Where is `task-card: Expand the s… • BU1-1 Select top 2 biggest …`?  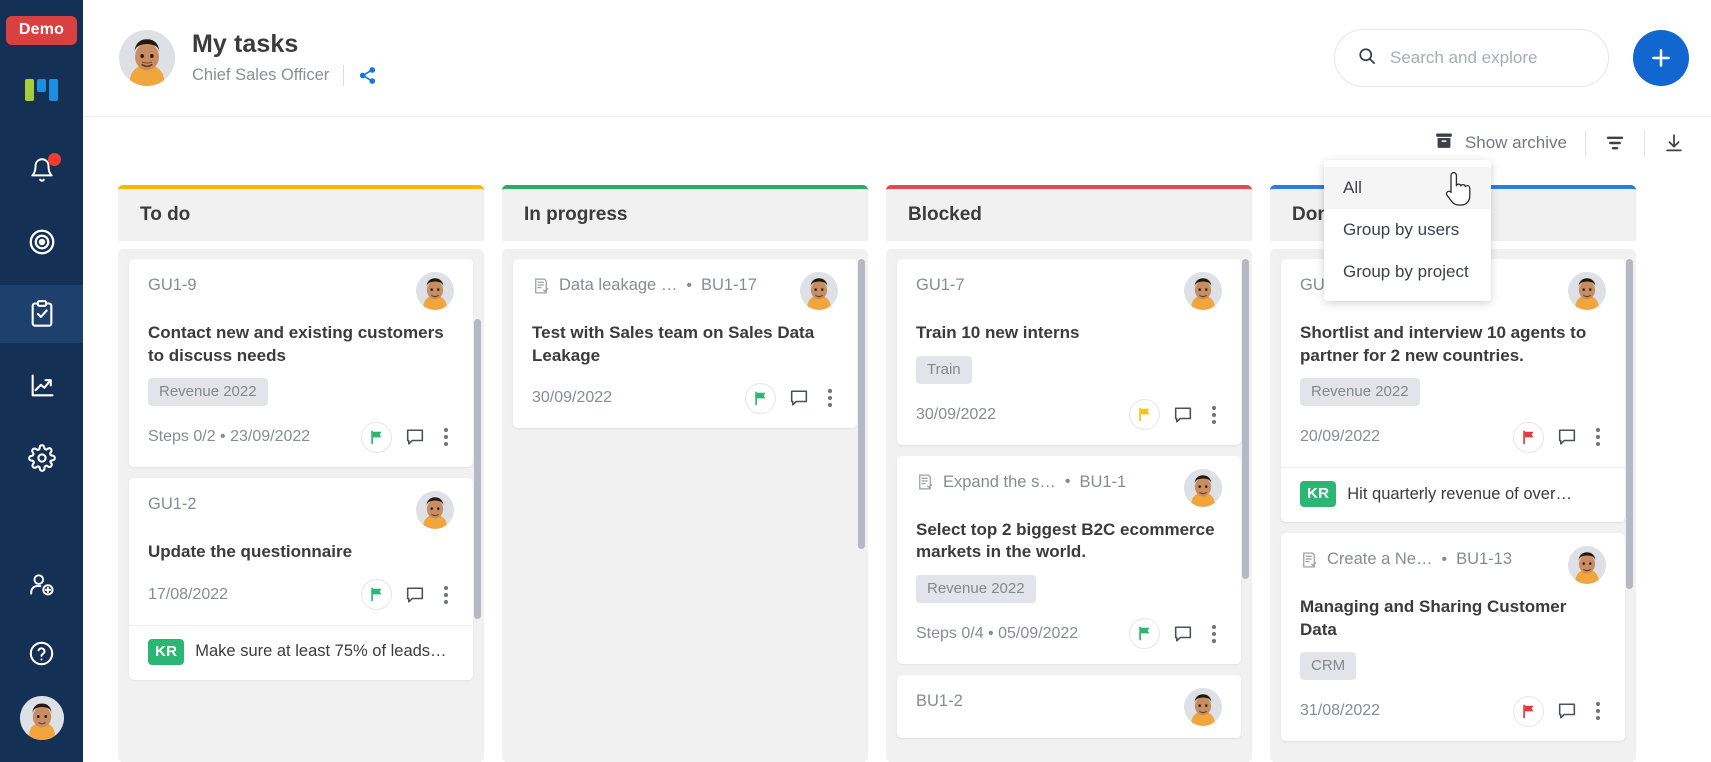
task-card: Expand the s… • BU1-1 Select top 2 biggest … is located at coordinates (1069, 559).